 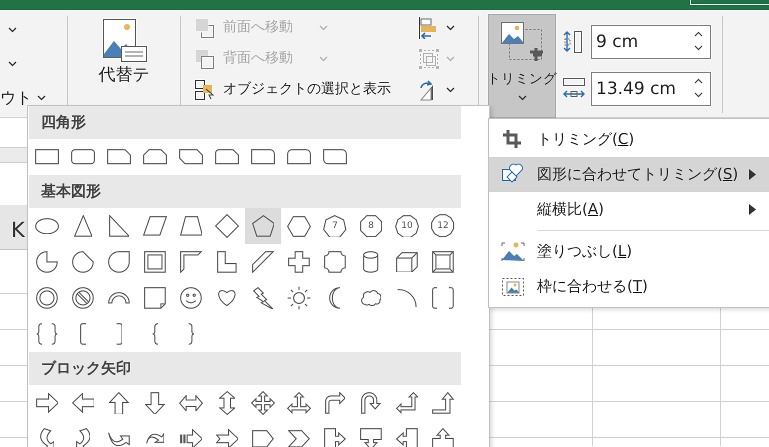 I want to click on menu-item: 縦横比(A), so click(x=629, y=209).